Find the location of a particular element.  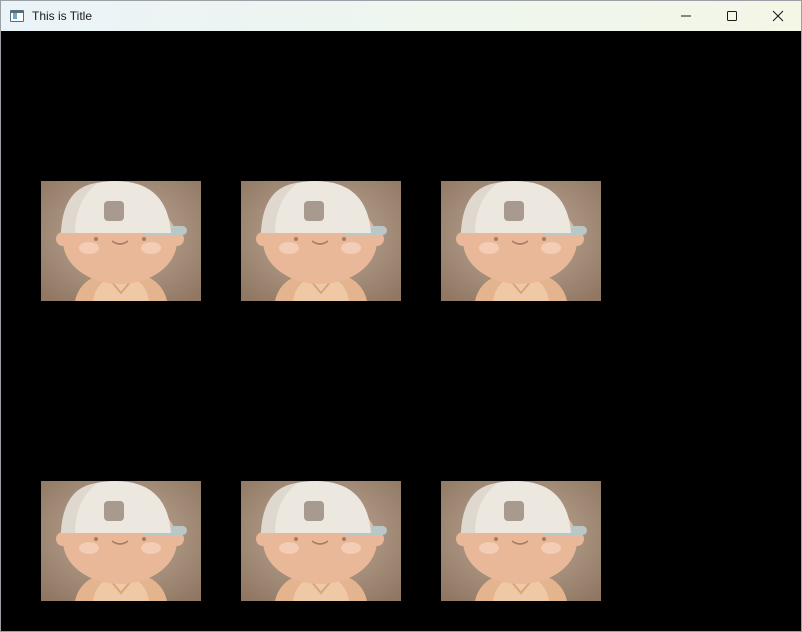

close-button is located at coordinates (778, 16).